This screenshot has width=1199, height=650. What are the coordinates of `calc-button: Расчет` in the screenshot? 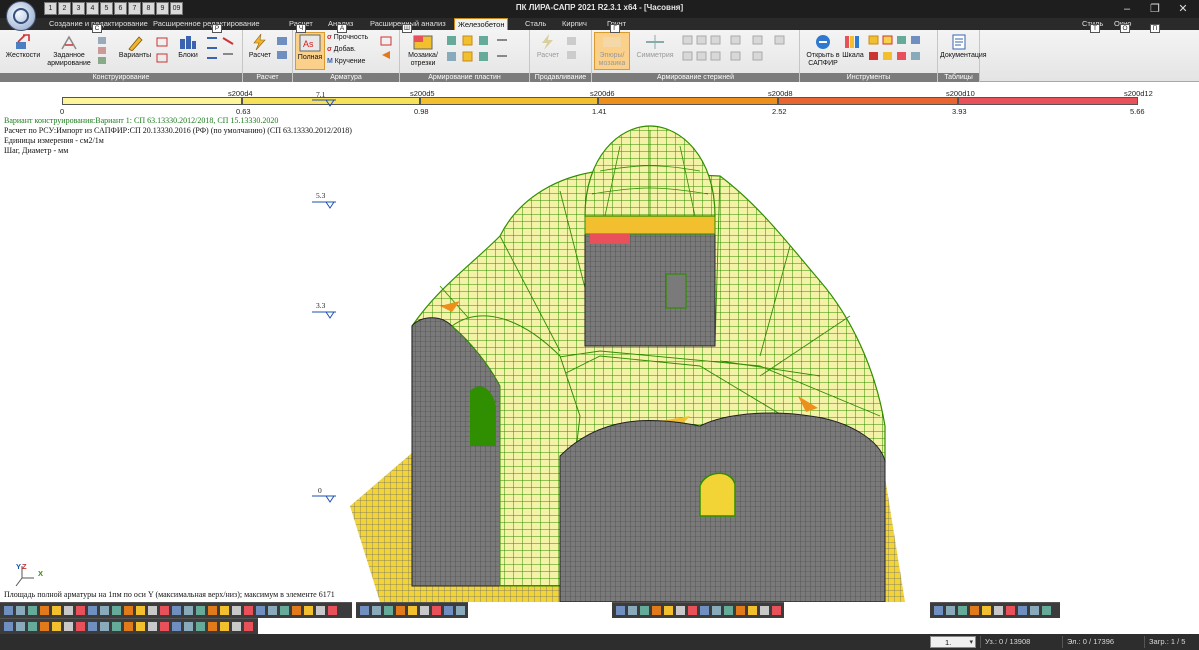 It's located at (260, 46).